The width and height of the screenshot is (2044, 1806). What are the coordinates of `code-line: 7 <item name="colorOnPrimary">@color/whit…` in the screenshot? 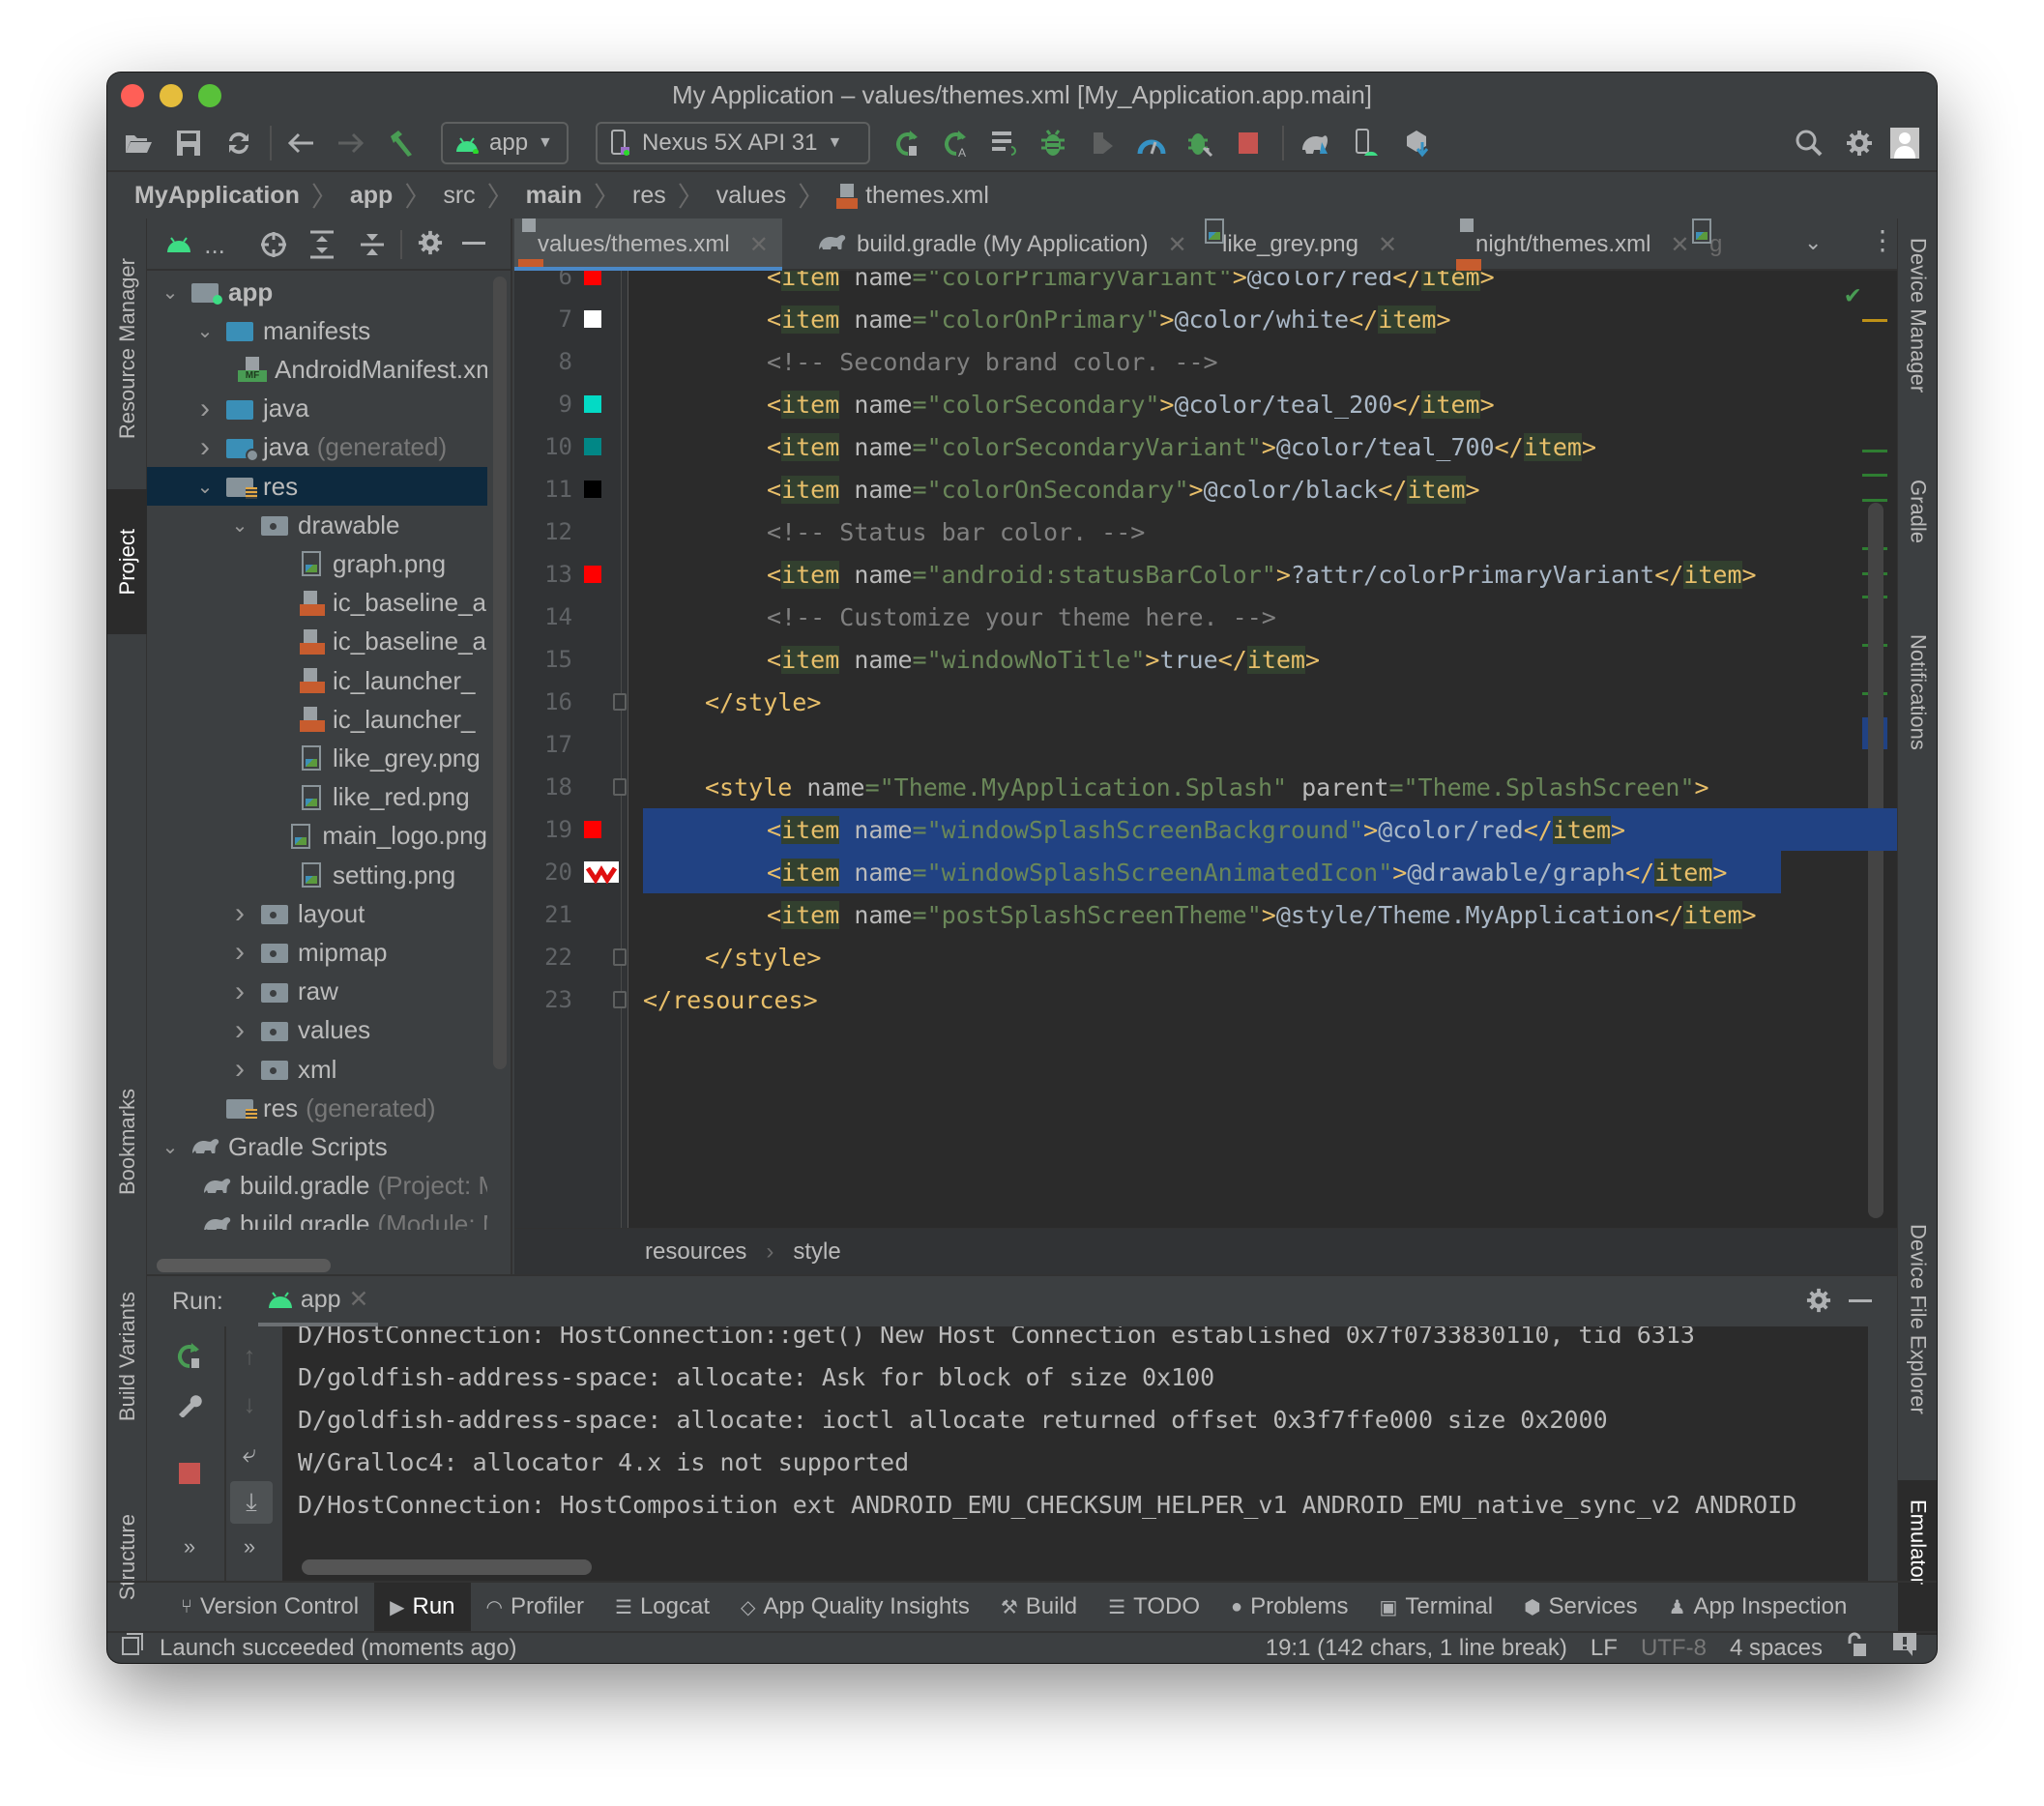 It's located at (1205, 319).